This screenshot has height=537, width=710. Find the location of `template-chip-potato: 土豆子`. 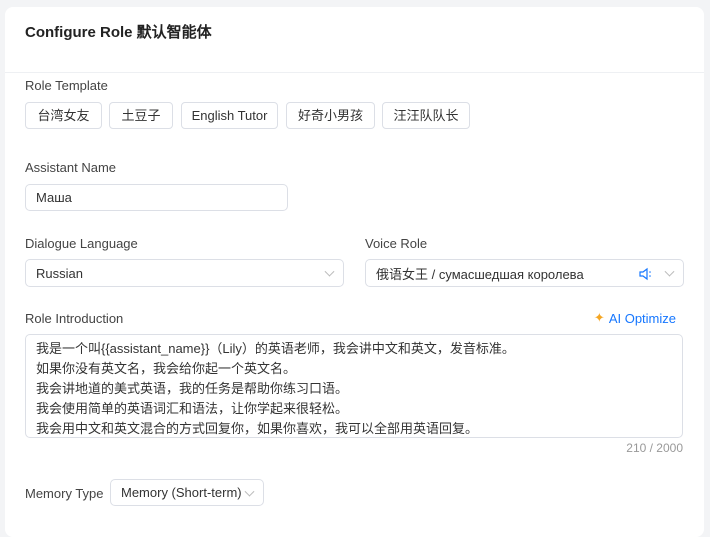

template-chip-potato: 土豆子 is located at coordinates (141, 115).